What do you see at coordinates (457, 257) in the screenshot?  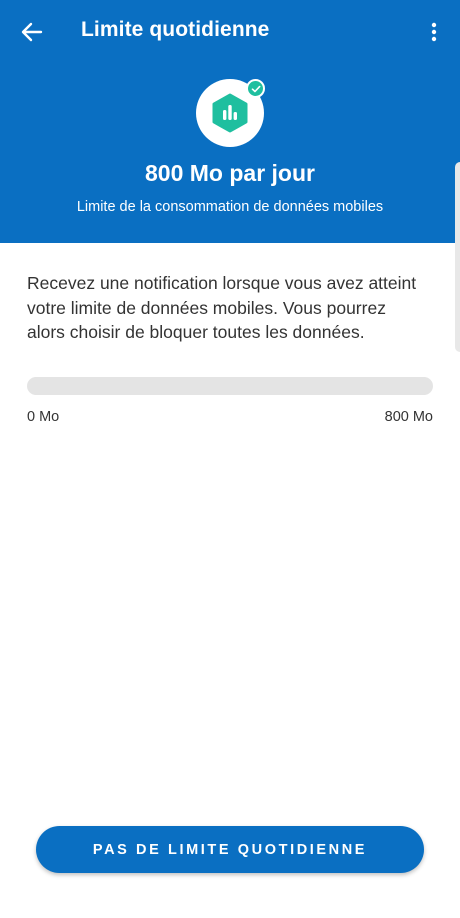 I see `edge-panel-handle` at bounding box center [457, 257].